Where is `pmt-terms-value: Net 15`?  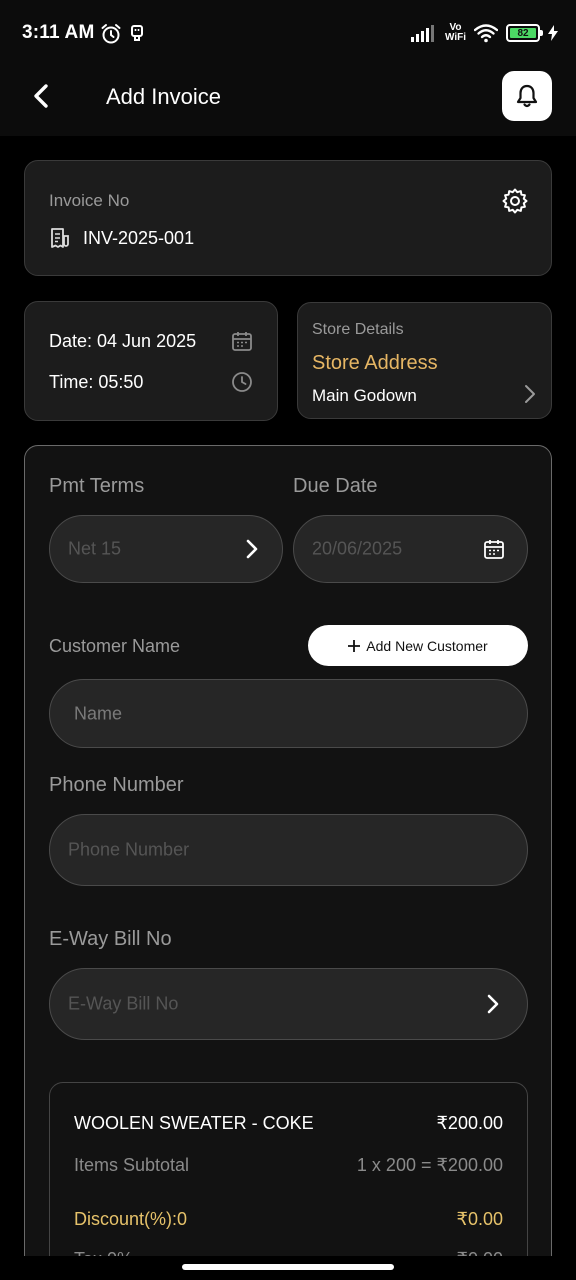 pmt-terms-value: Net 15 is located at coordinates (95, 548).